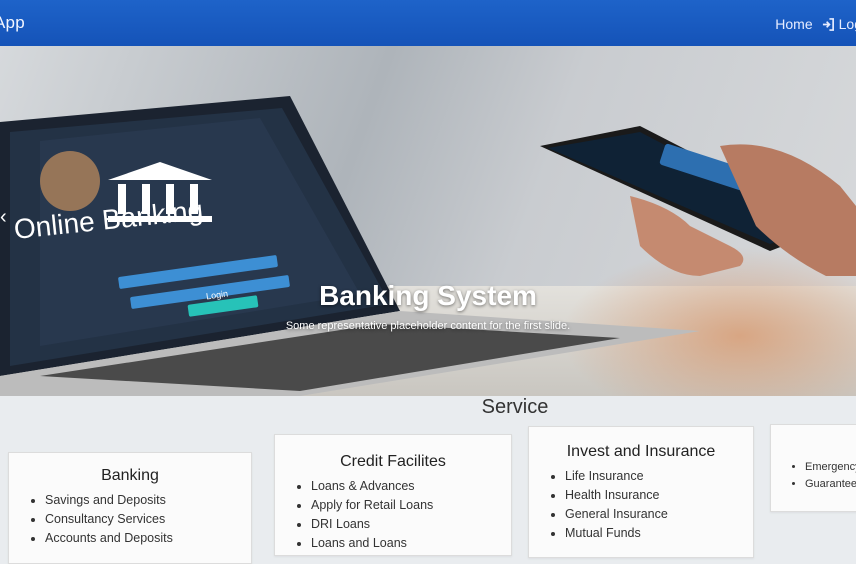 This screenshot has width=856, height=564. What do you see at coordinates (828, 24) in the screenshot?
I see `login-icon` at bounding box center [828, 24].